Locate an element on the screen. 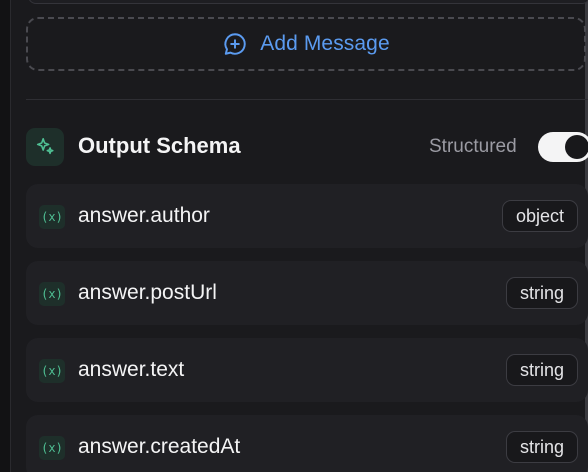 Image resolution: width=588 pixels, height=472 pixels. add-message-button: Add Message is located at coordinates (306, 44).